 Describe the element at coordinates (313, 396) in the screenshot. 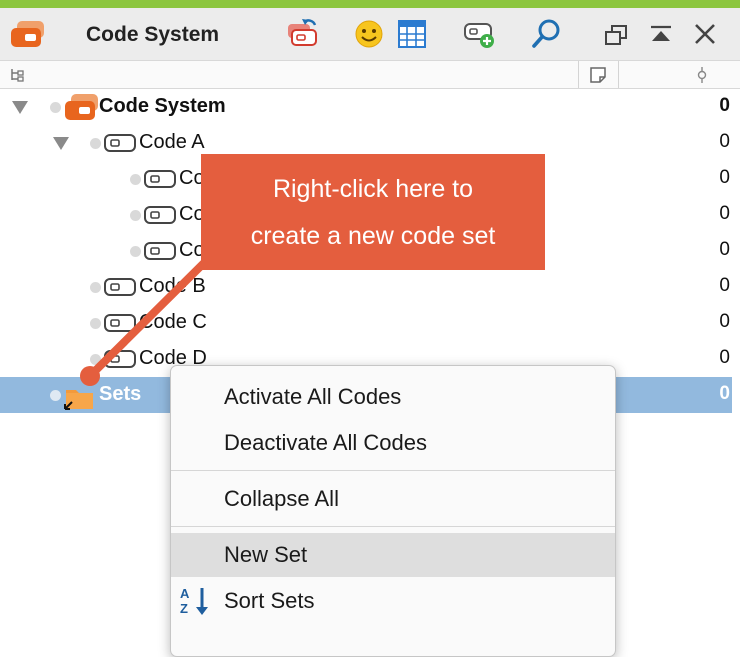

I see `menu-item-label: Activate All Codes` at that location.